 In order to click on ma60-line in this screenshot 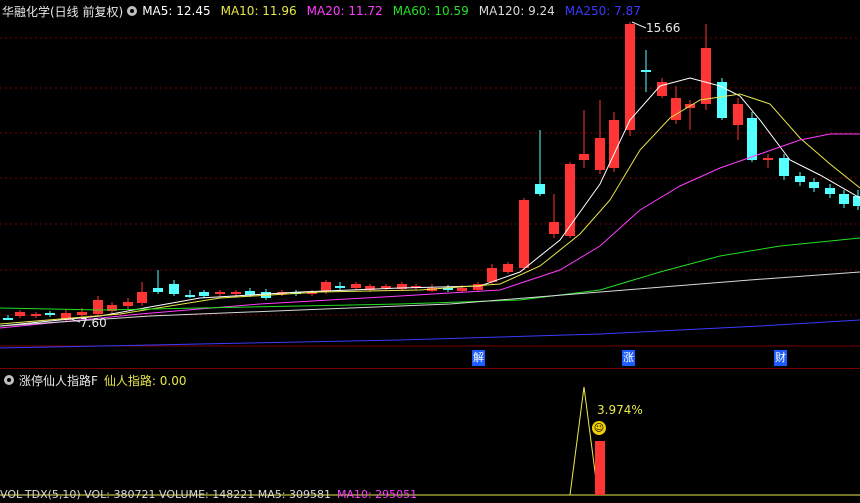, I will do `click(430, 274)`.